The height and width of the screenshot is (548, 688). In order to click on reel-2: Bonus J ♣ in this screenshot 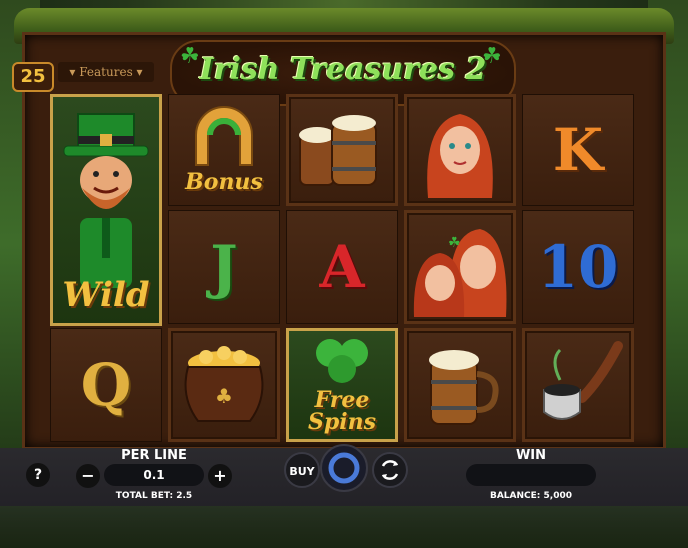, I will do `click(225, 267)`.